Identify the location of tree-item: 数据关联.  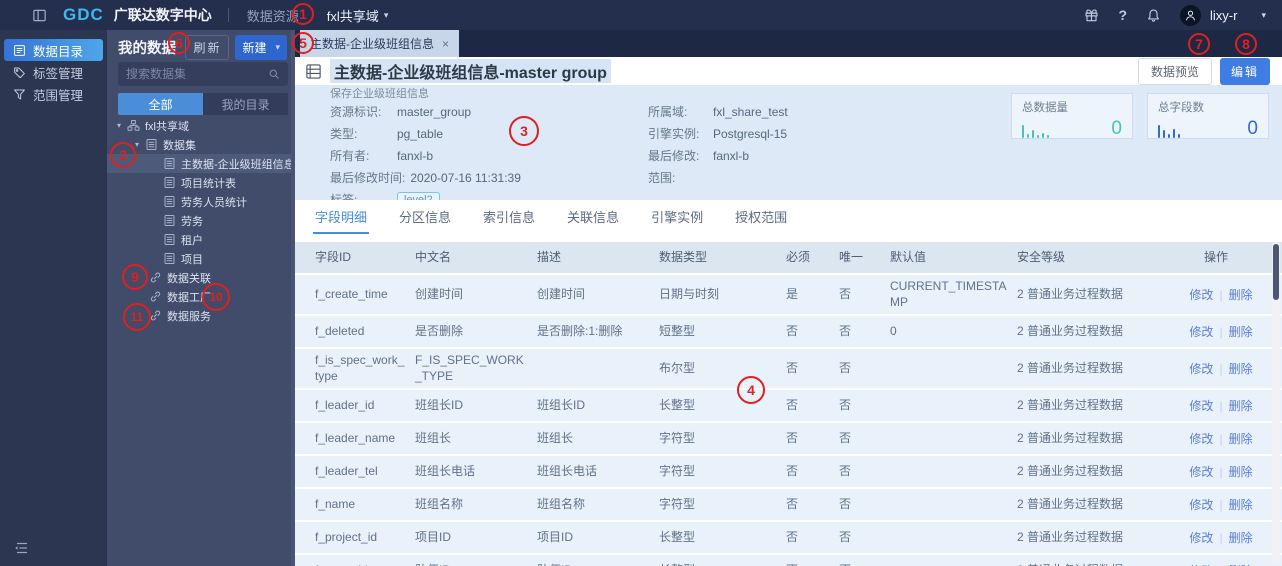
(201, 277).